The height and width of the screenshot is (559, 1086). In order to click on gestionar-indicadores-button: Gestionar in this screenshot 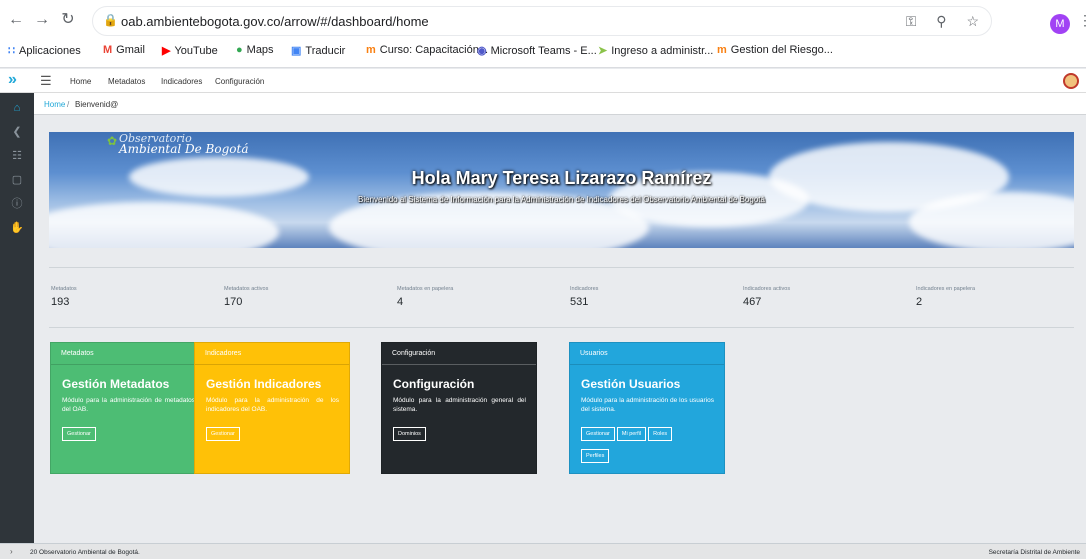, I will do `click(223, 434)`.